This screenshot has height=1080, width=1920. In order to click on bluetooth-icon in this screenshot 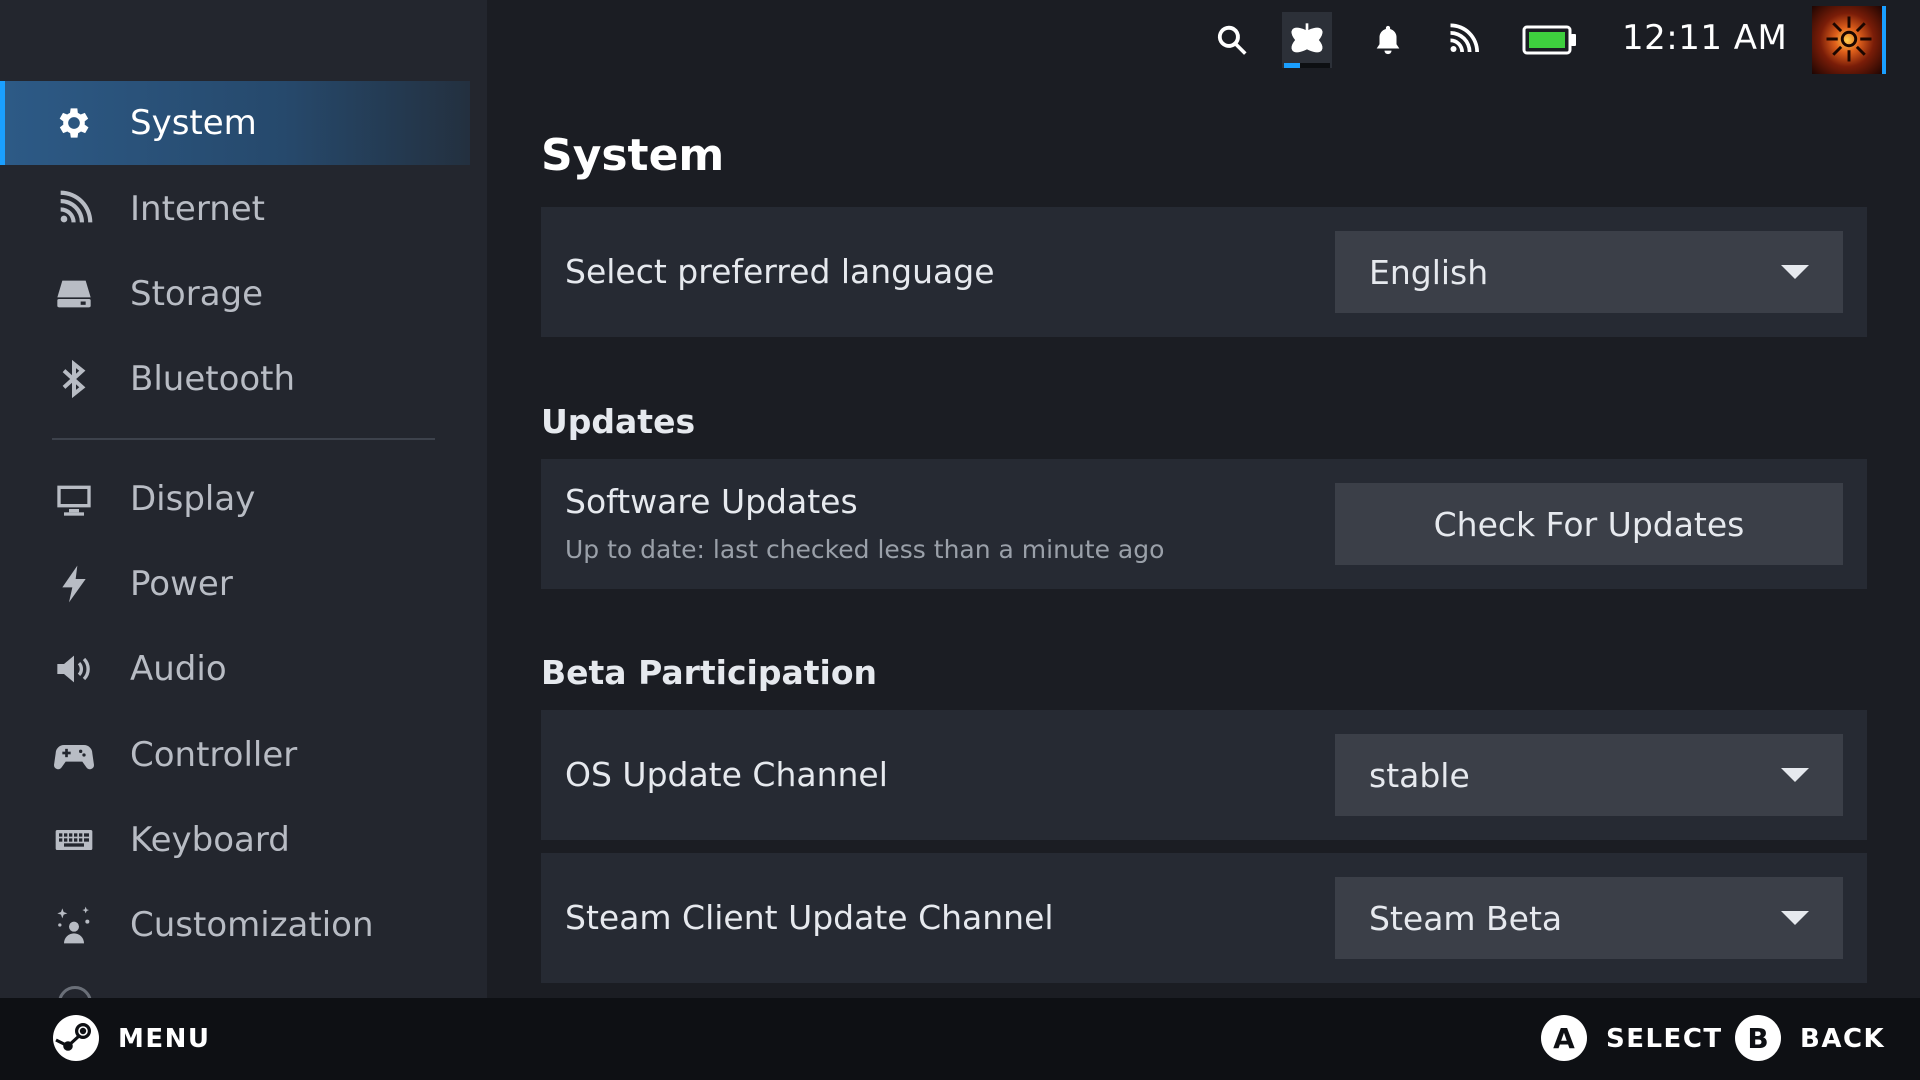, I will do `click(74, 379)`.